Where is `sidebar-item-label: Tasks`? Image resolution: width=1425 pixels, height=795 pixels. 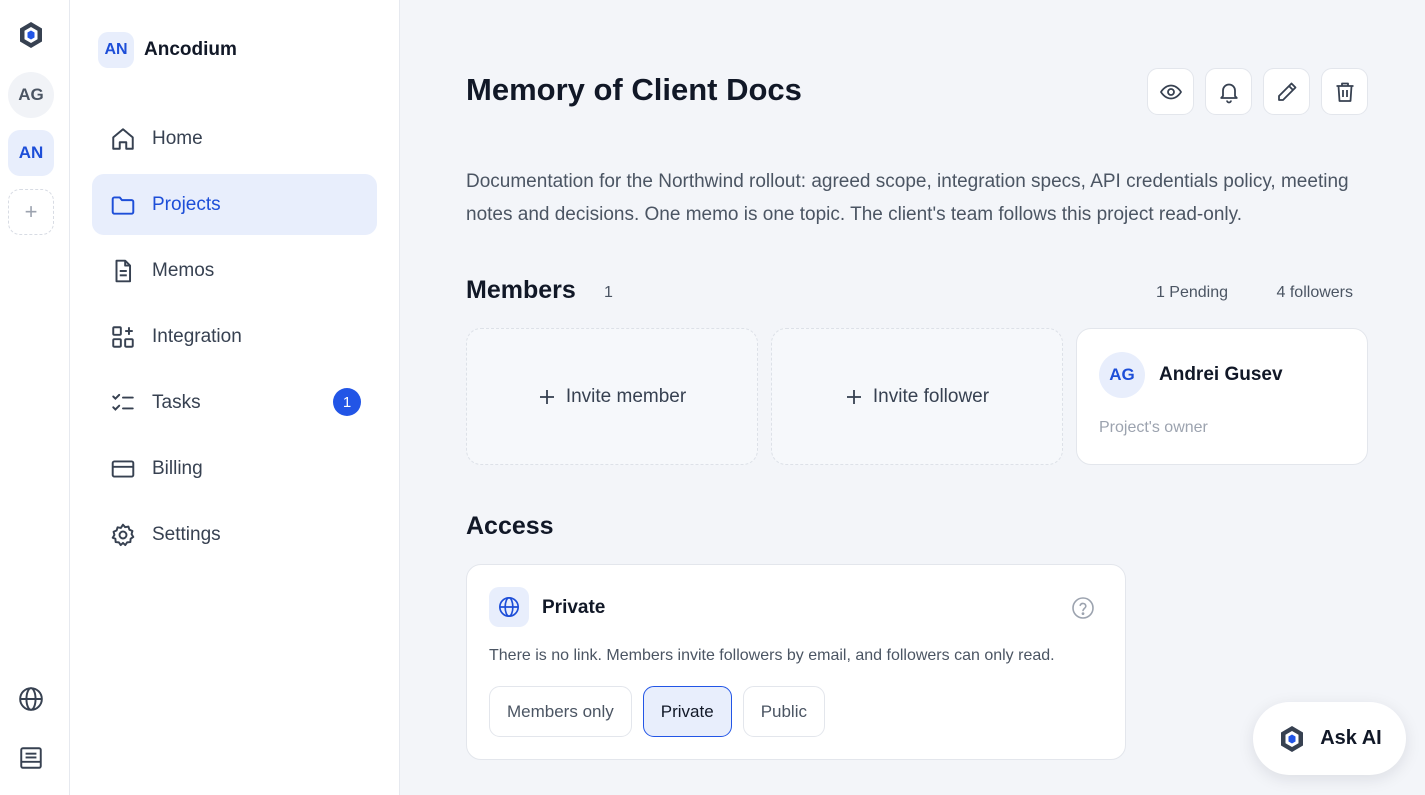 sidebar-item-label: Tasks is located at coordinates (176, 402).